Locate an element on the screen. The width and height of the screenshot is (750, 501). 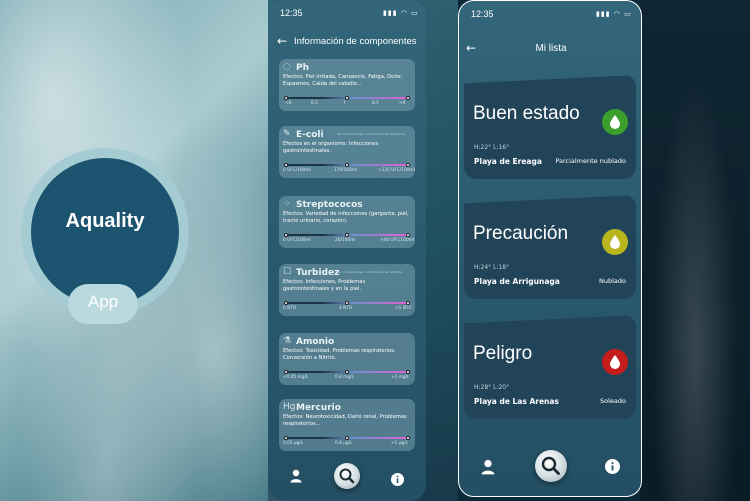
tick-label: 20/100ml is located at coordinates (345, 240).